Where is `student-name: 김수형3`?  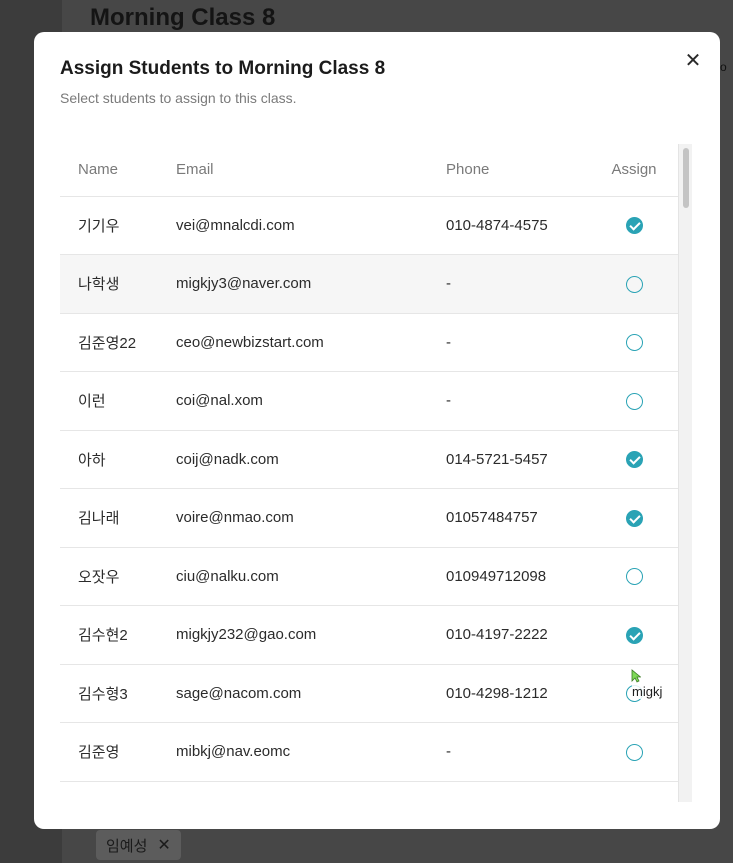
student-name: 김수형3 is located at coordinates (118, 693).